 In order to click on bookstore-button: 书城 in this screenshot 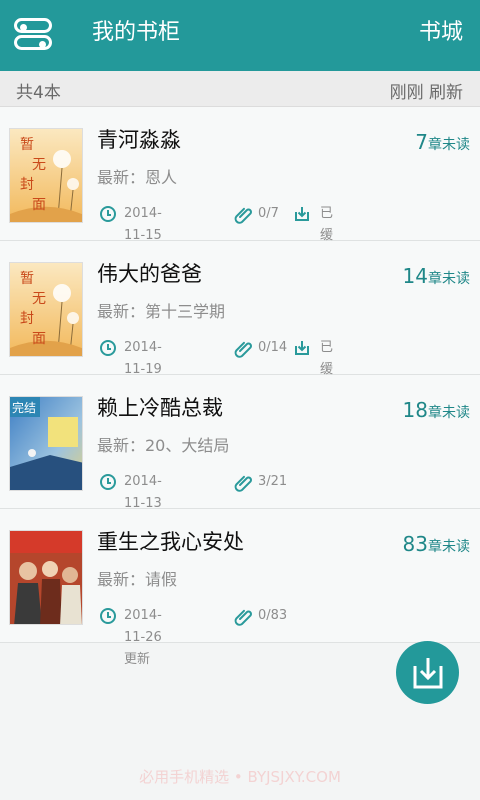, I will do `click(441, 33)`.